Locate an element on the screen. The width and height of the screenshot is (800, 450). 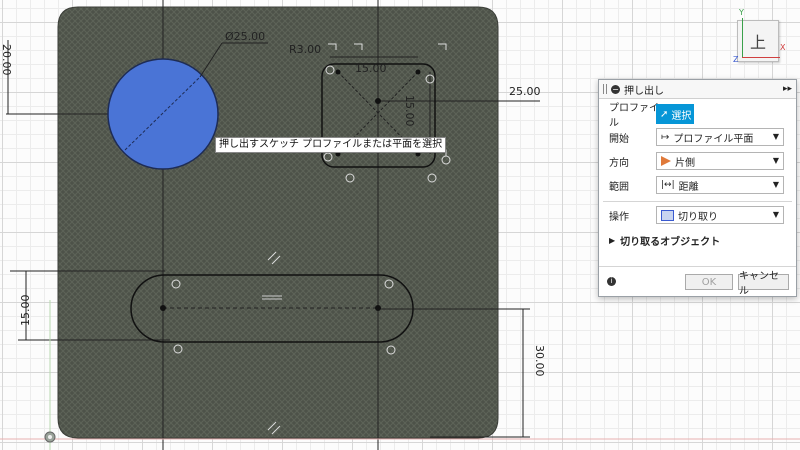
viewcube-face-top: 上 is located at coordinates (758, 41).